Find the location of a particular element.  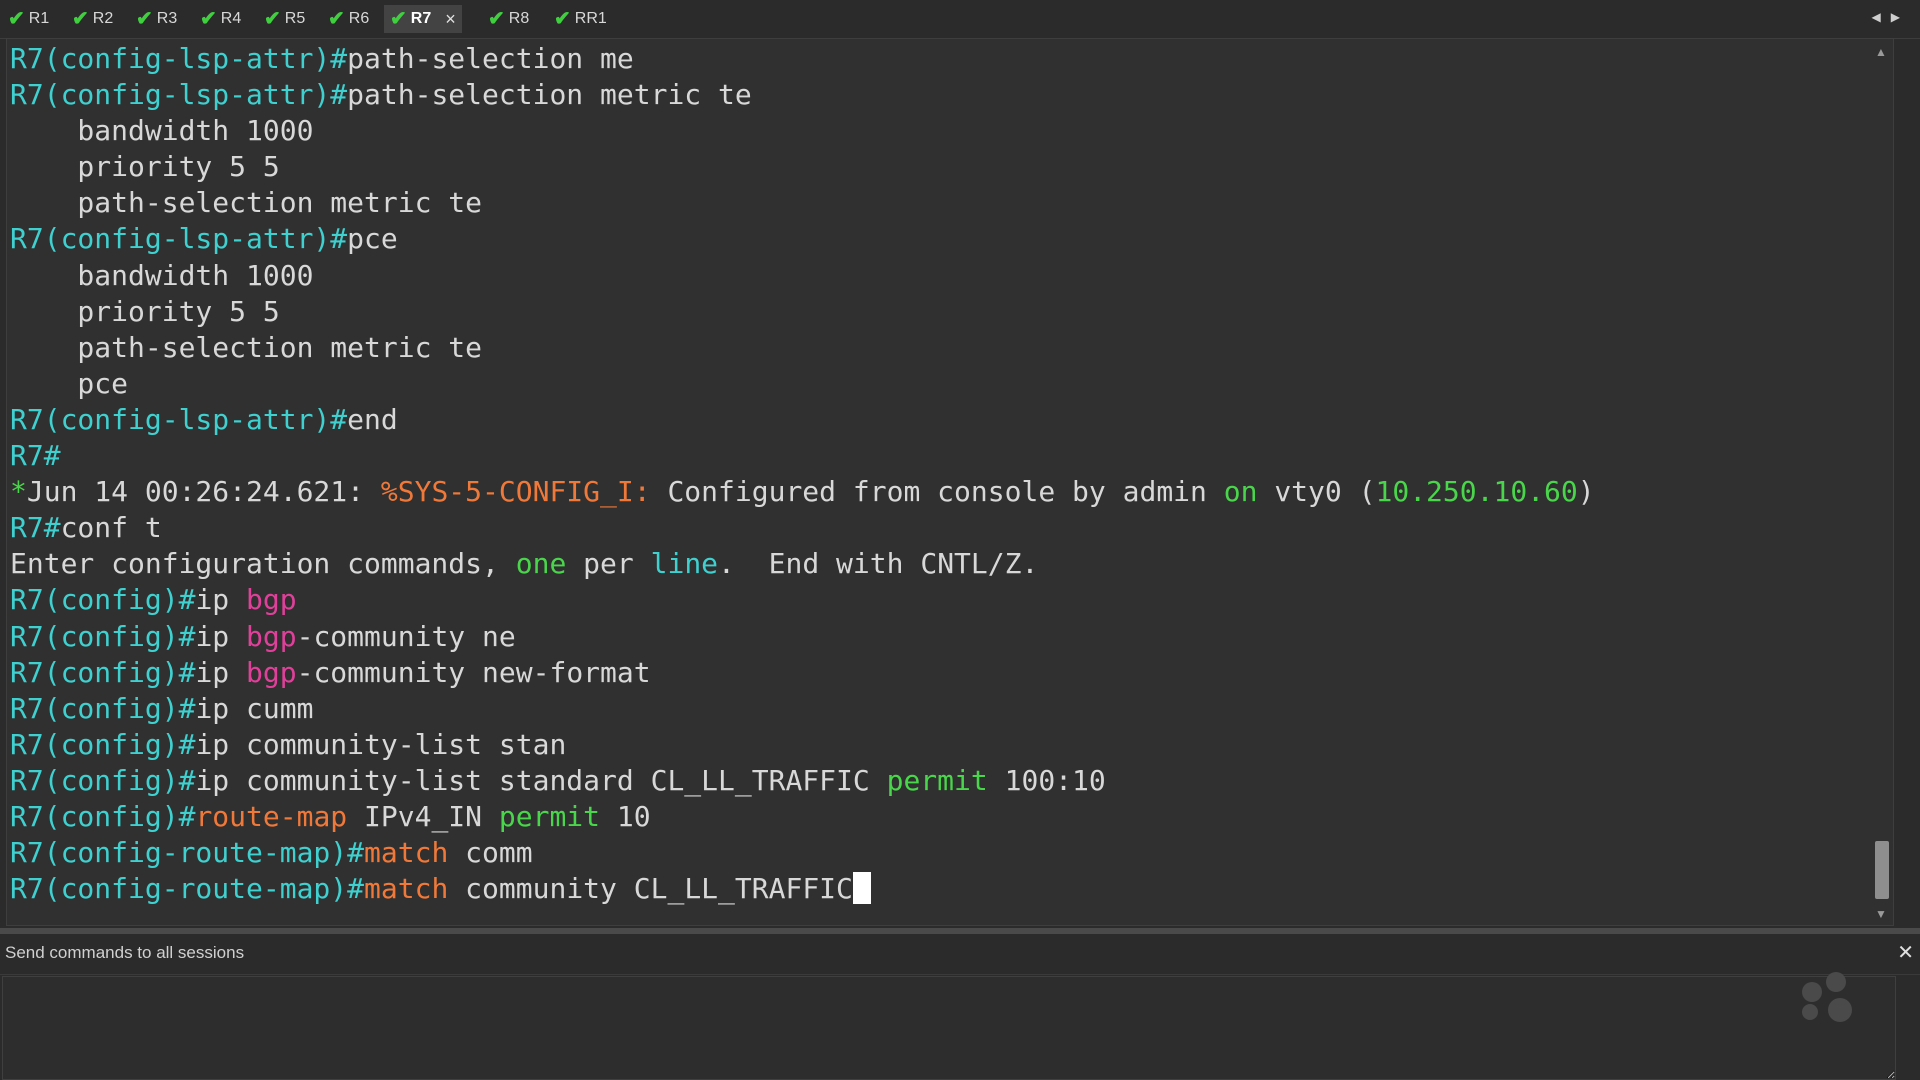

tab-r3: ✔ R3 is located at coordinates (156, 19).